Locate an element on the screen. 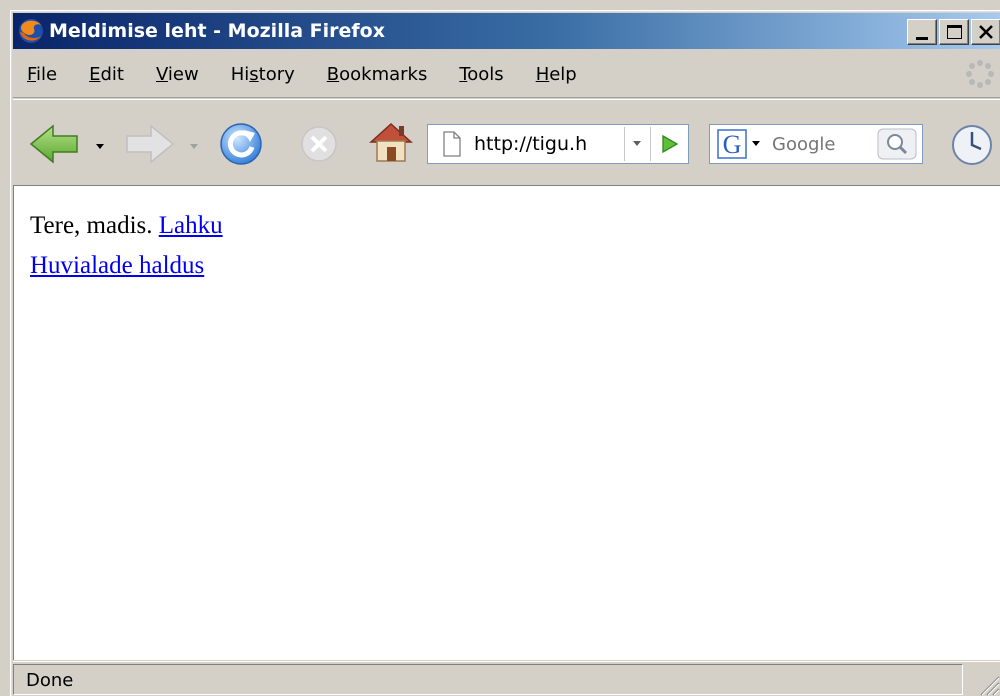 The image size is (1000, 696). maximize-icon is located at coordinates (954, 32).